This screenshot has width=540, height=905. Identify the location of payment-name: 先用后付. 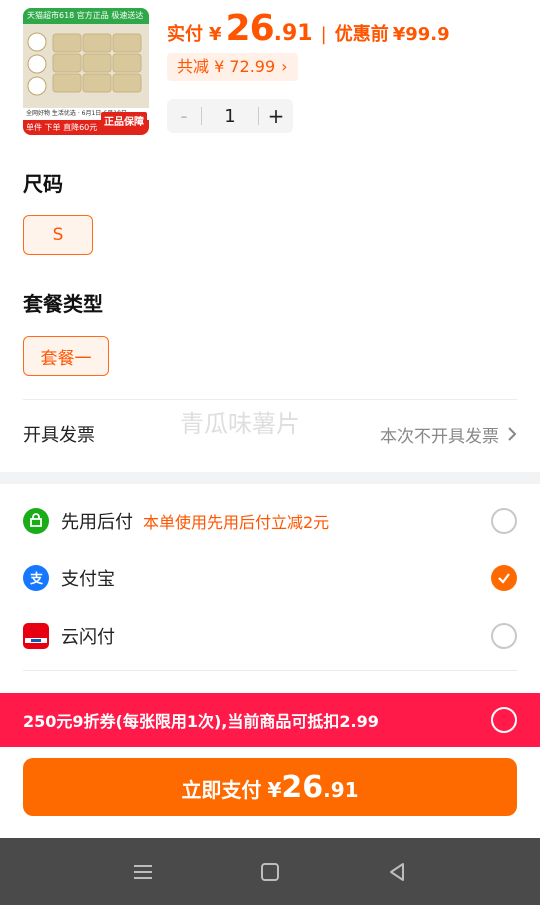
(97, 522).